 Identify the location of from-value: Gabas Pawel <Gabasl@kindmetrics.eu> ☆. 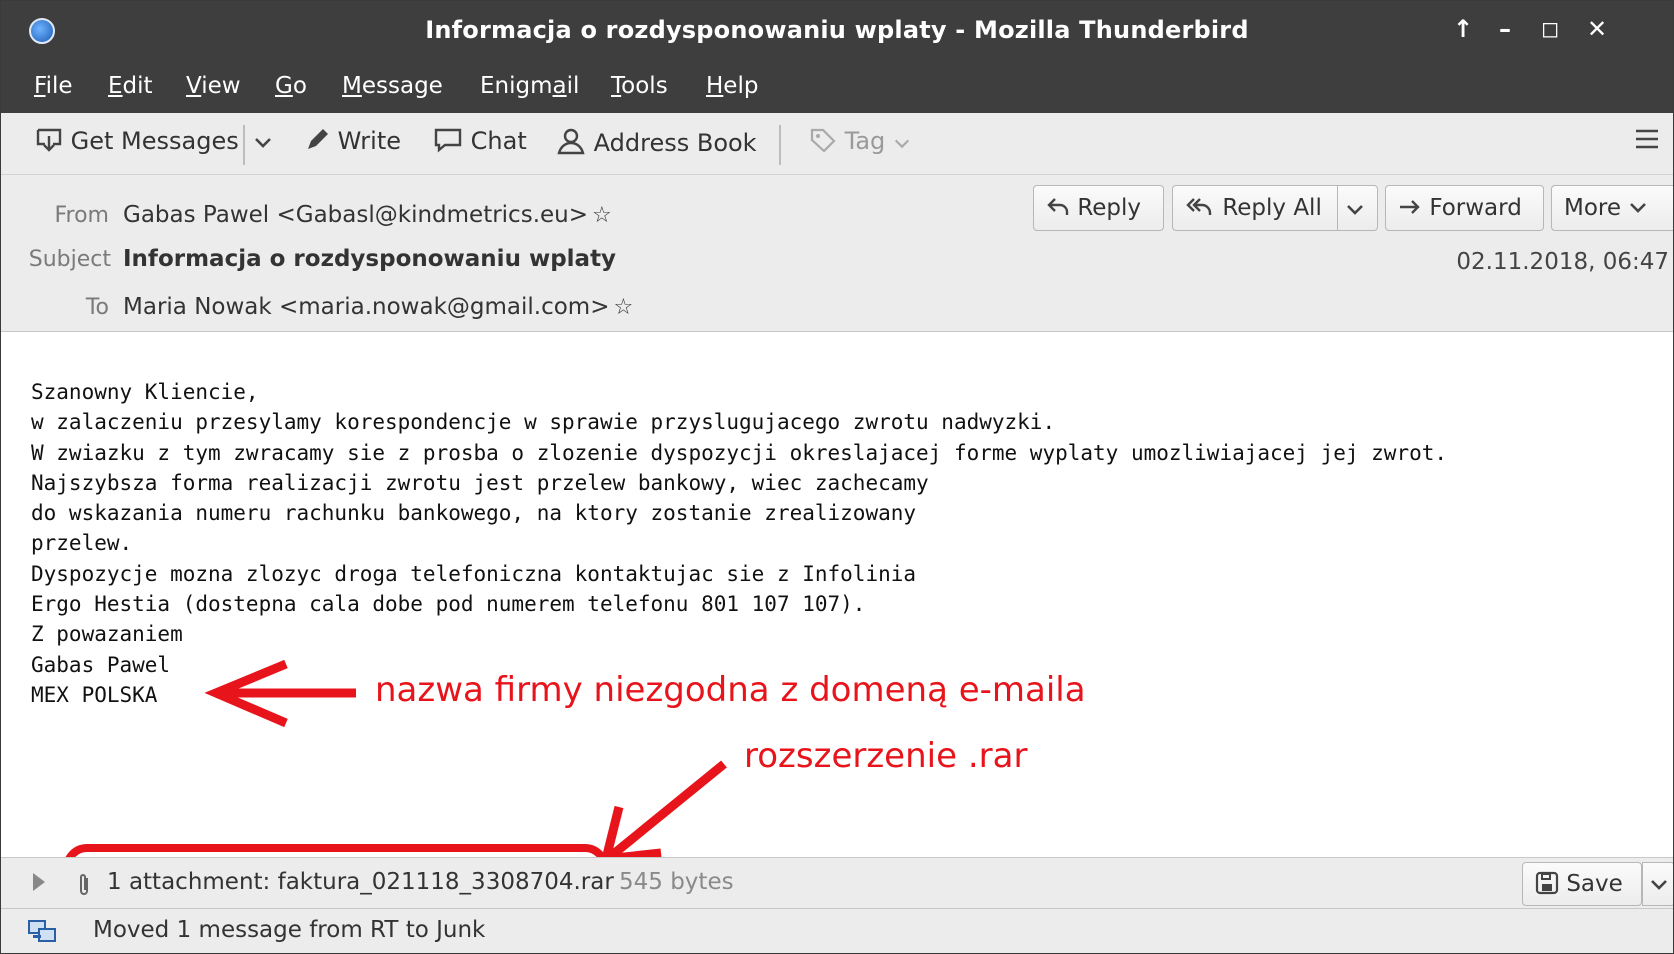
(367, 215).